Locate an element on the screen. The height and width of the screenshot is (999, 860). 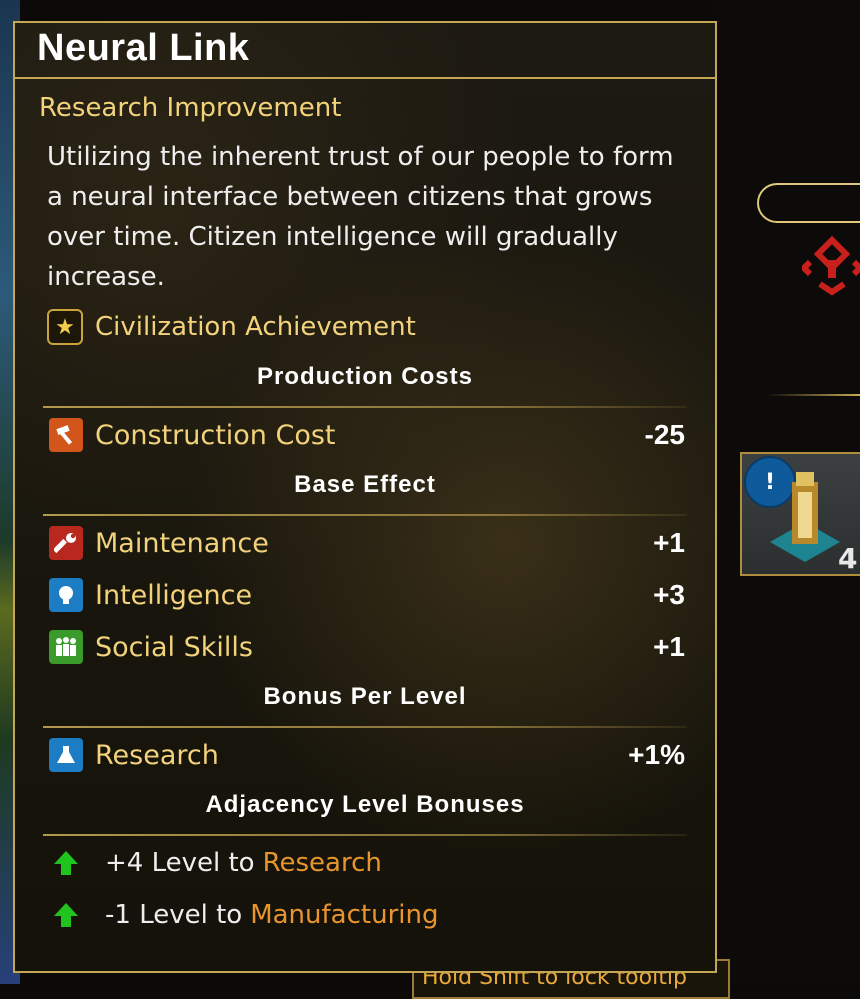
adjacency-bonus-row: -1 Level to Manufacturing is located at coordinates (243, 915).